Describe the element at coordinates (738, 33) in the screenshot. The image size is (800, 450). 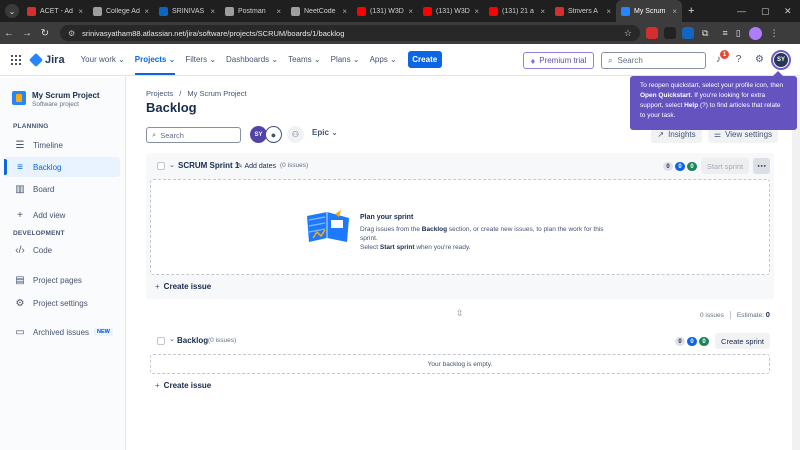
I see `side-panel-icon: ▯` at that location.